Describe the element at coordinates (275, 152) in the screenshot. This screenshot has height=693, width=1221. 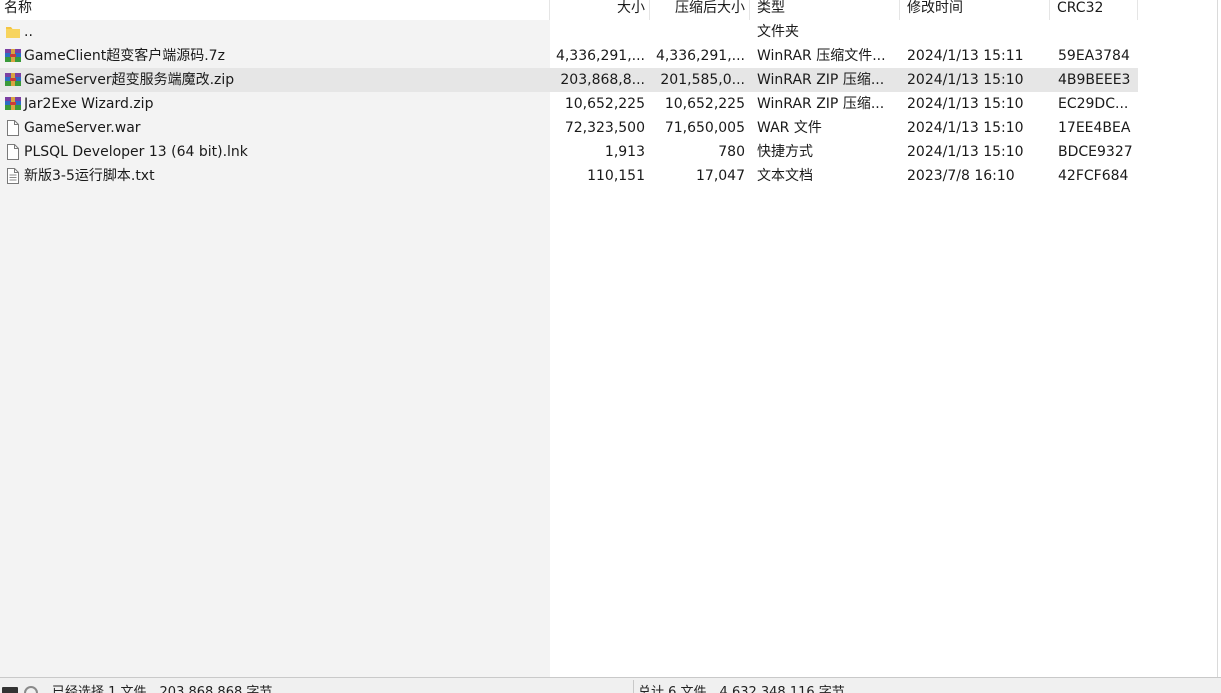
I see `file-name-cell: PLSQL Developer 13 (64 bit).lnk` at that location.